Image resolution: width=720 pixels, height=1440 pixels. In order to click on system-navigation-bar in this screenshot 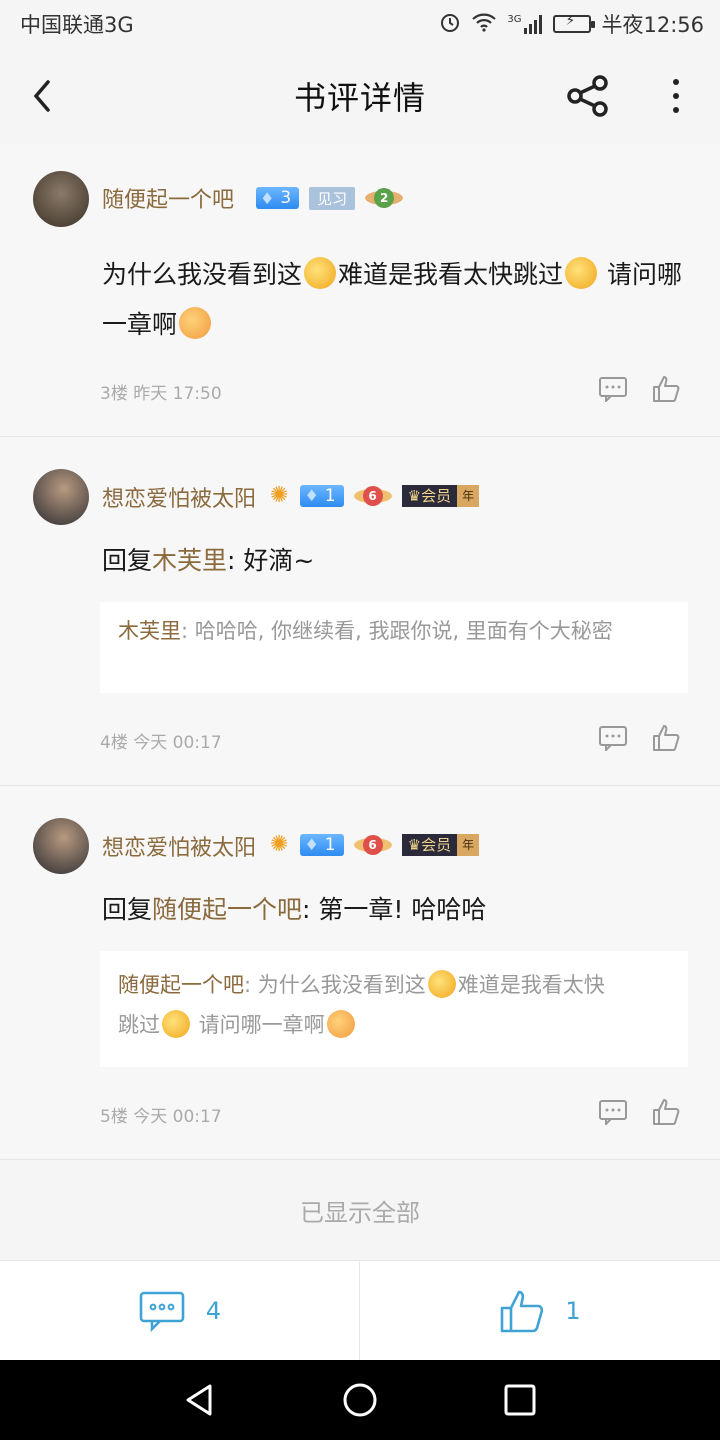, I will do `click(360, 1400)`.